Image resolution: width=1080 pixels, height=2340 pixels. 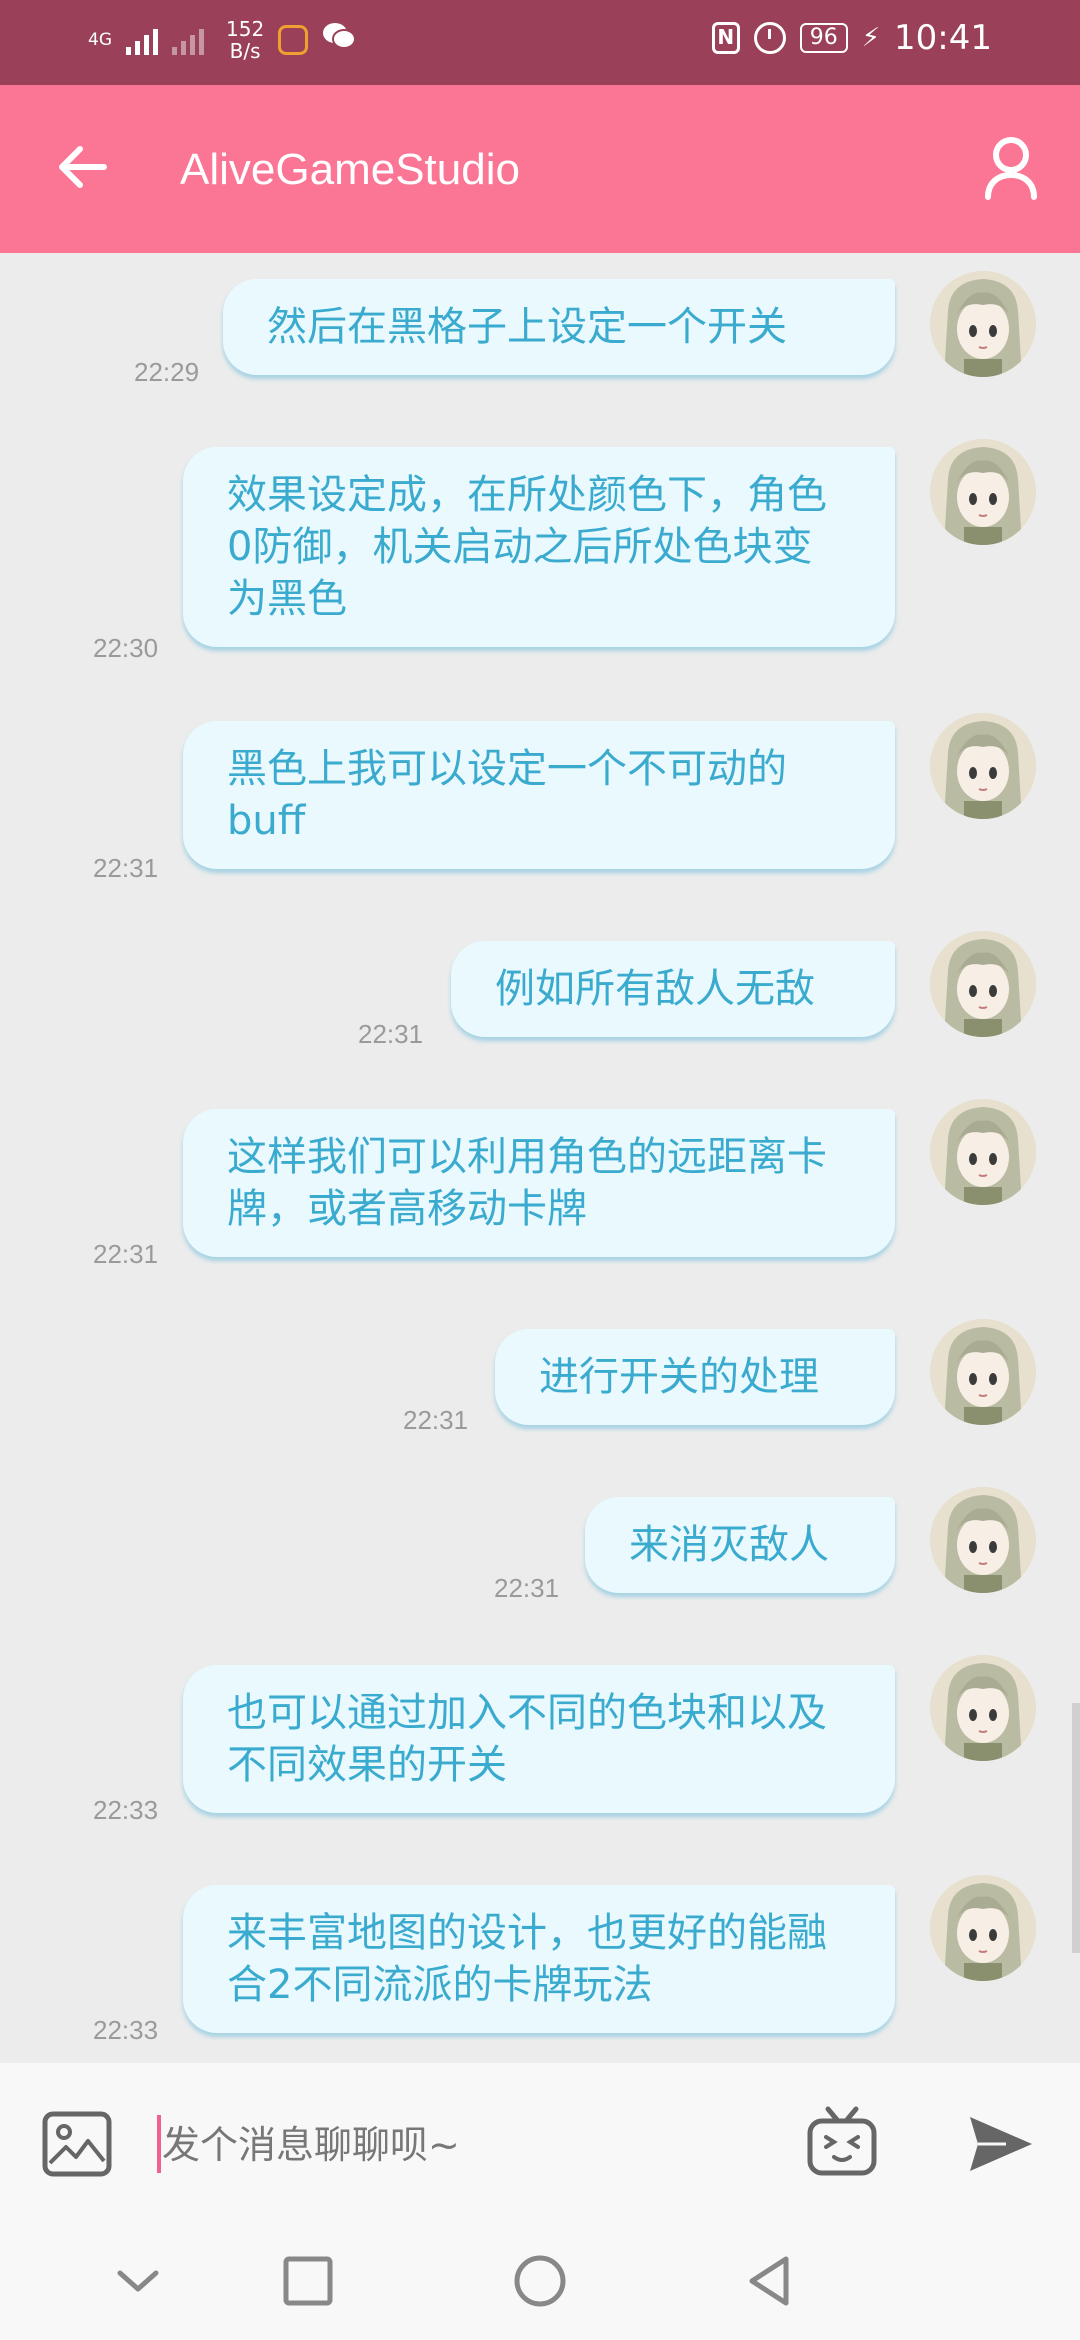 I want to click on wechat-icon, so click(x=339, y=40).